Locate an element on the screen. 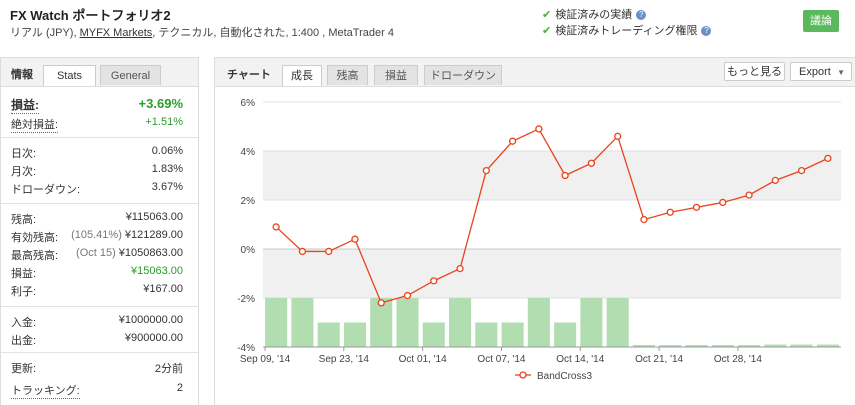 The height and width of the screenshot is (405, 855). tab-drawdown: ドローダウン is located at coordinates (463, 75).